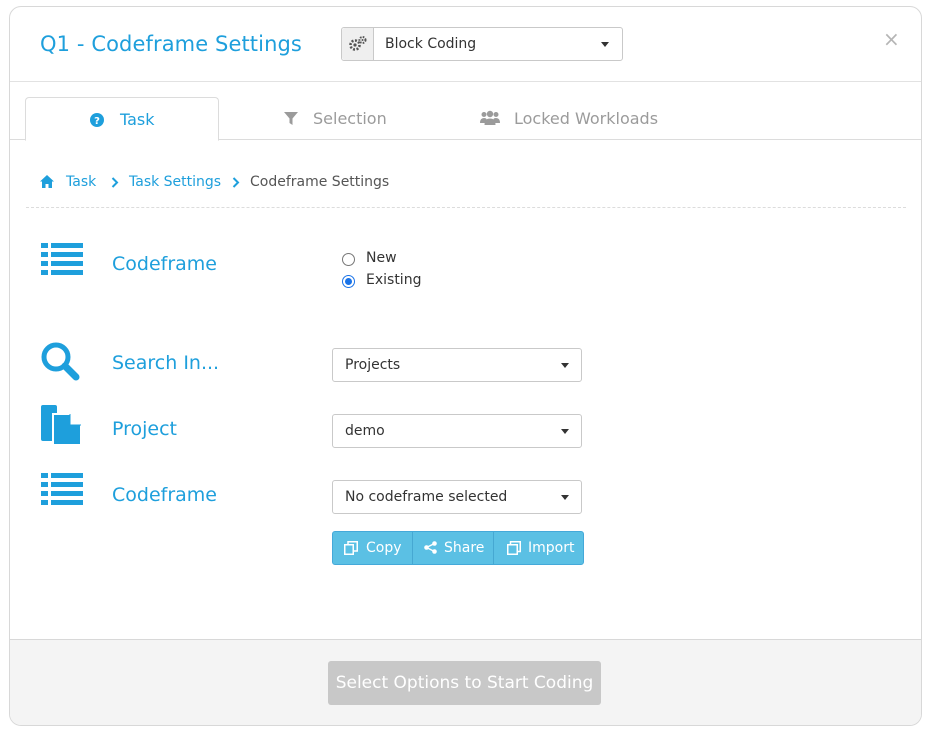 Image resolution: width=932 pixels, height=734 pixels. Describe the element at coordinates (164, 264) in the screenshot. I see `codeframe-mode-label: Codeframe` at that location.